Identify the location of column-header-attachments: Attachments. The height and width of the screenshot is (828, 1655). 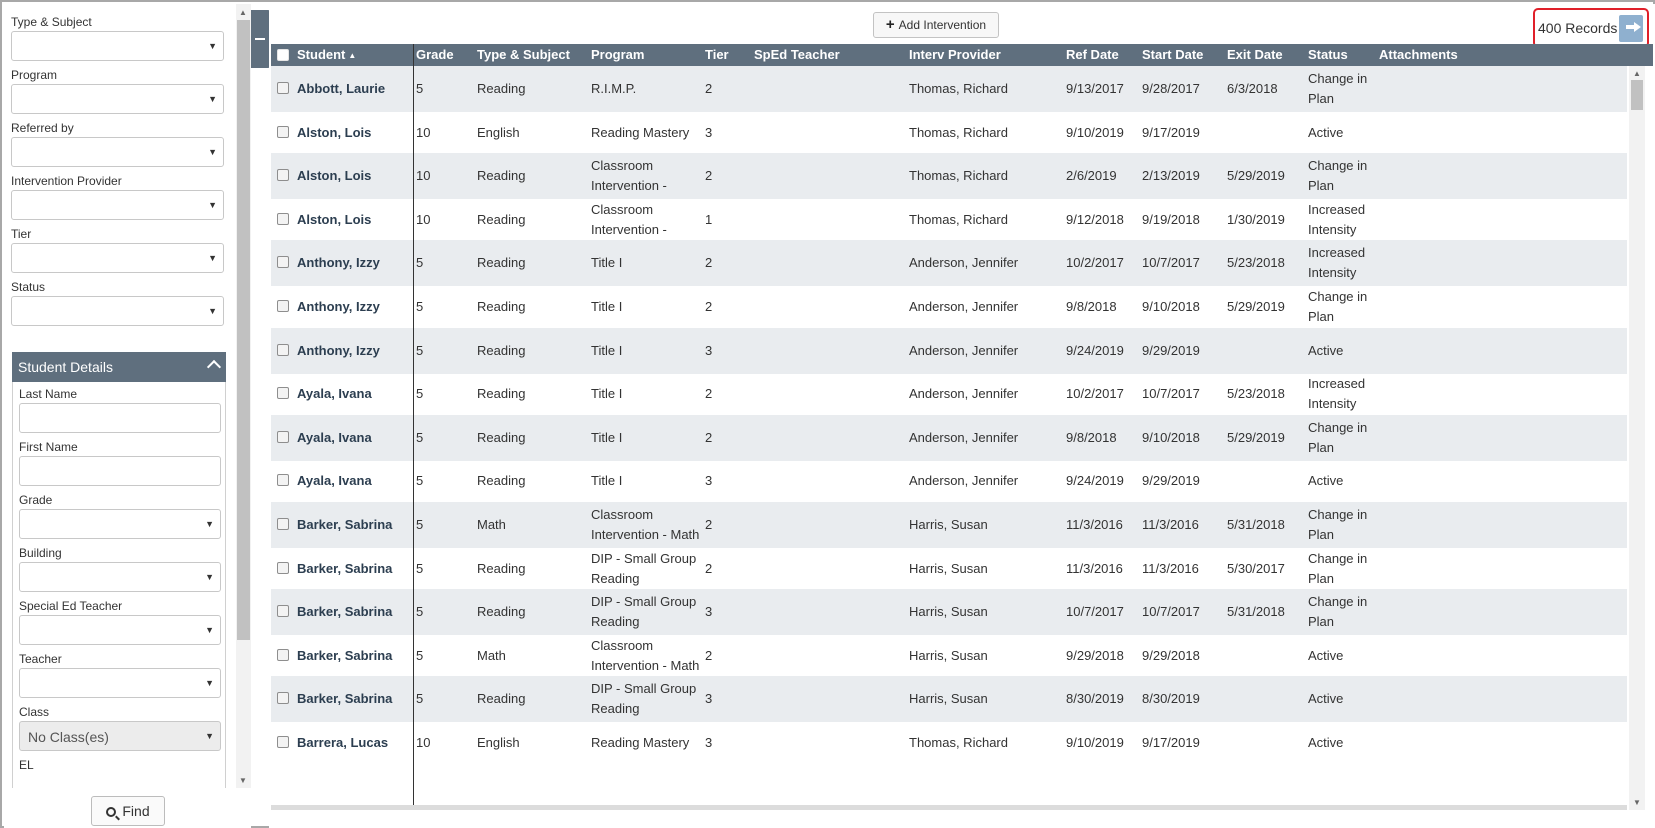
(1418, 55).